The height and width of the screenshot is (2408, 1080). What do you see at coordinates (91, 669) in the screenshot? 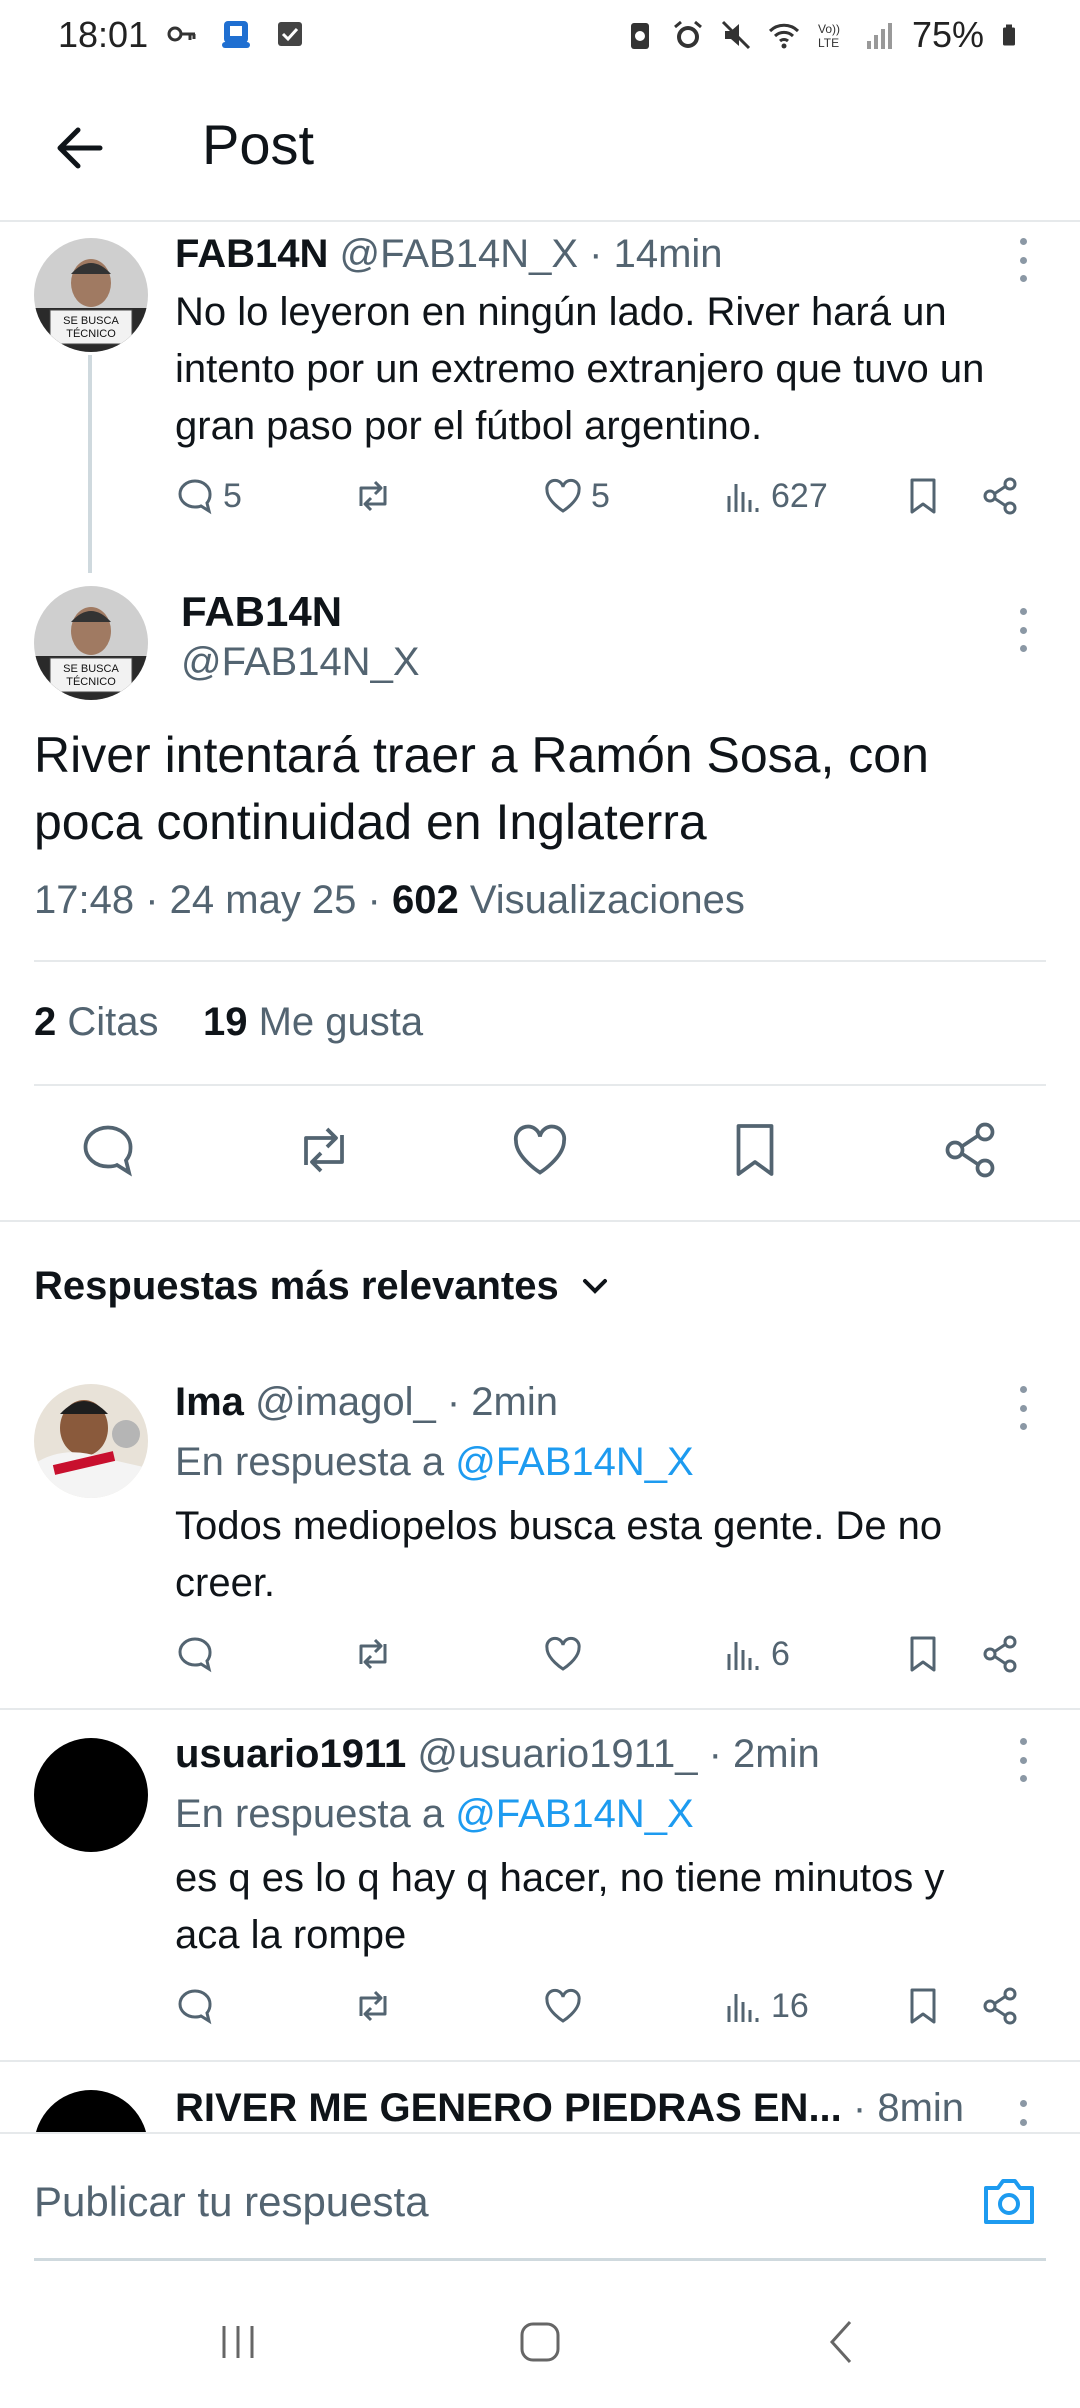
I see `svg-text: SE BUSCA` at bounding box center [91, 669].